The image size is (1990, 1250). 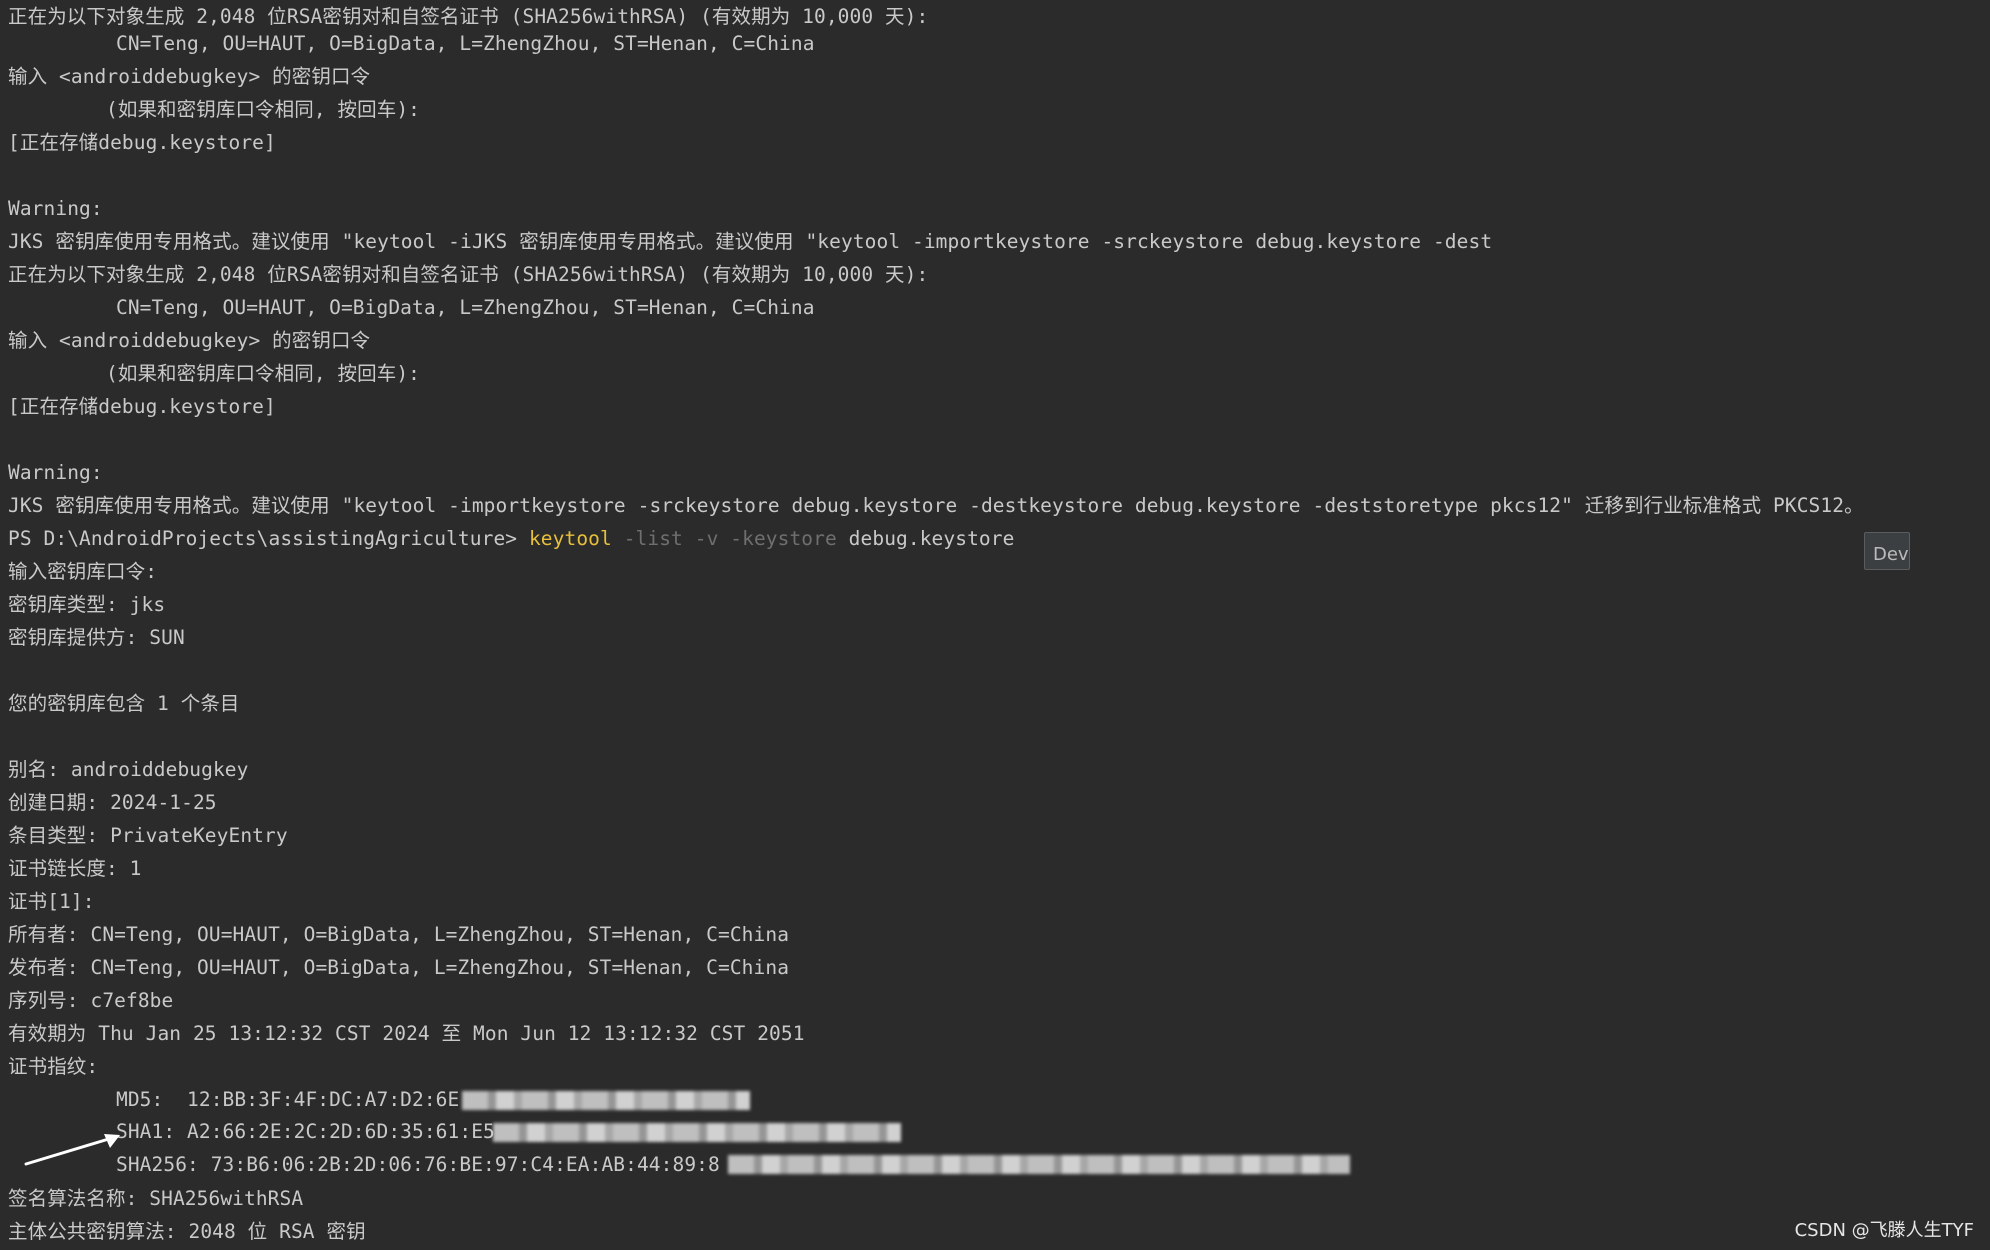 I want to click on output-line: 别名: androiddebugkey, so click(x=128, y=769).